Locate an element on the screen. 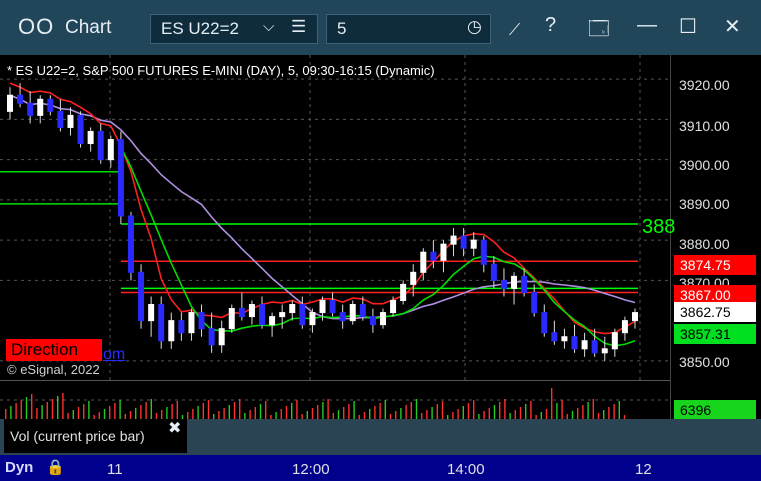 This screenshot has height=481, width=761. volume-chart is located at coordinates (335, 400).